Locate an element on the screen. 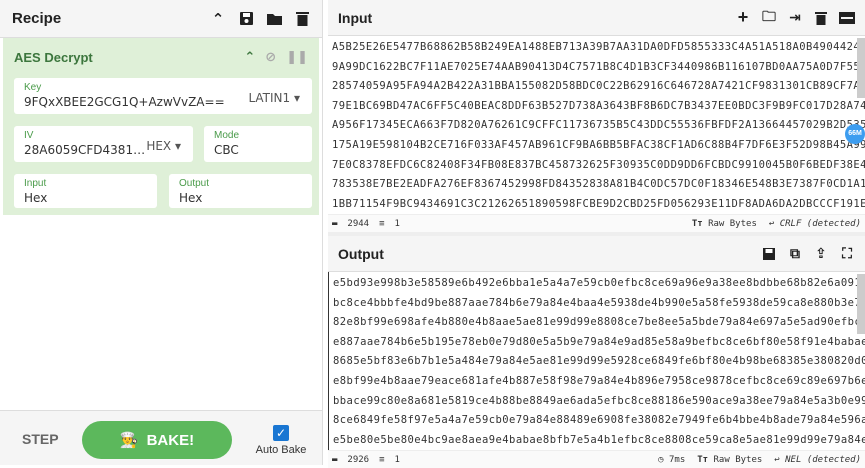  operation-title: AES Decrypt is located at coordinates (53, 57).